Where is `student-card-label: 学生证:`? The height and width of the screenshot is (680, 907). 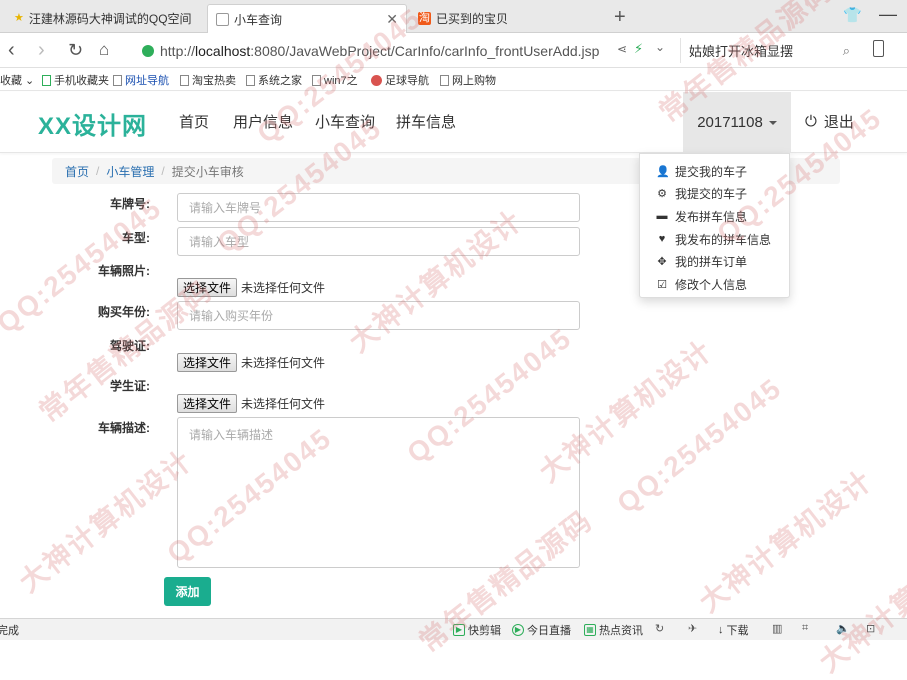
student-card-label: 学生证: is located at coordinates (130, 386).